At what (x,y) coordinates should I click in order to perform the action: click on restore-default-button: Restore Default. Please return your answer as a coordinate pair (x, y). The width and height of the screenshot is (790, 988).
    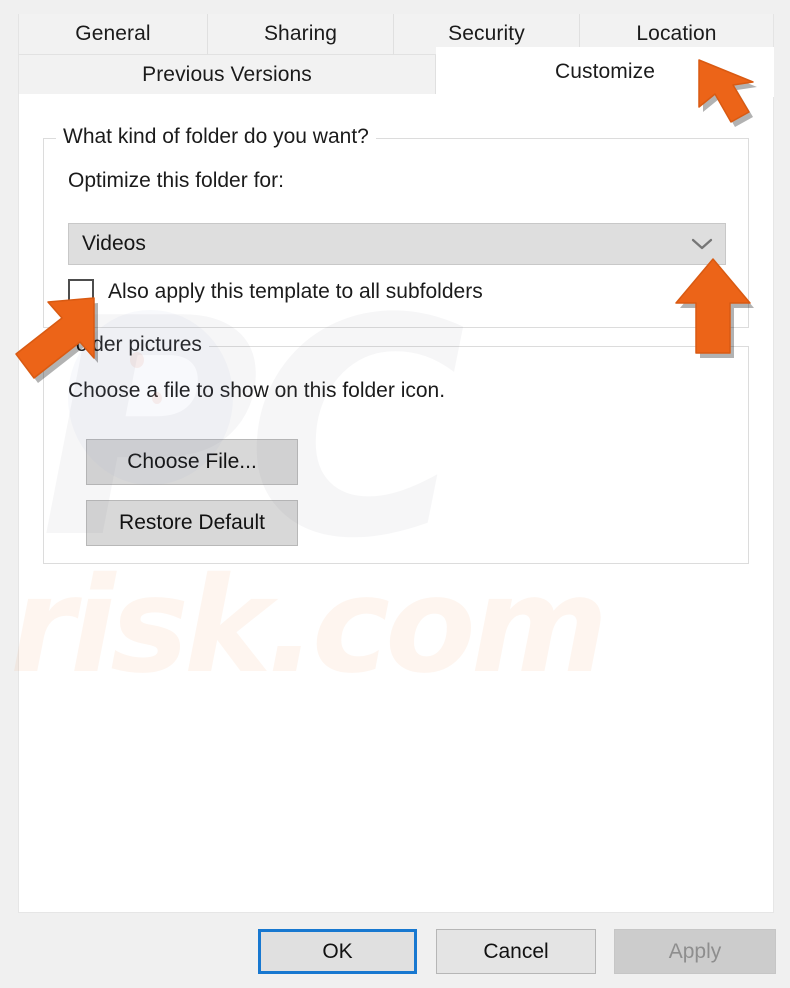
    Looking at the image, I should click on (192, 523).